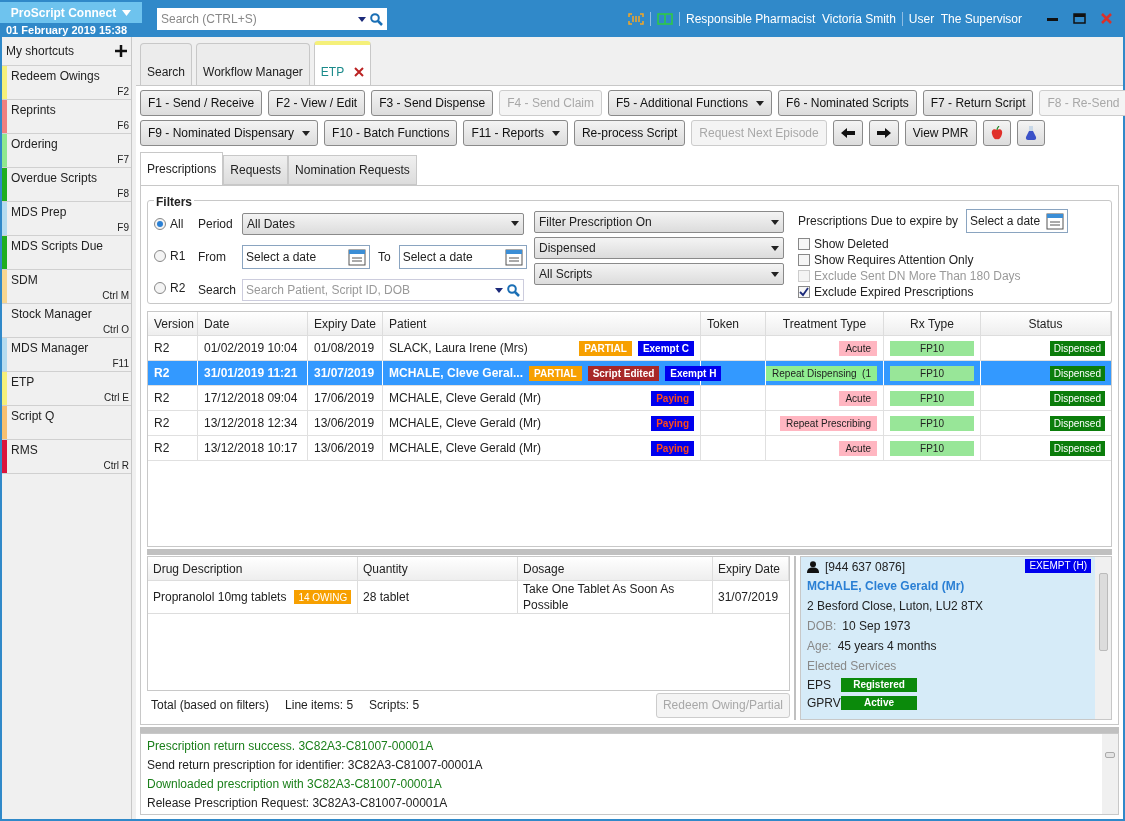 This screenshot has width=1125, height=821. I want to click on shortcut-label: Stock Manager, so click(51, 314).